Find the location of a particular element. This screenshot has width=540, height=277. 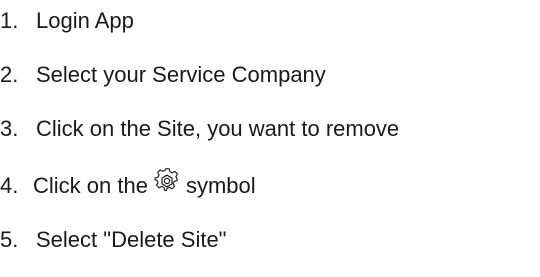

step-number: 3. is located at coordinates (9, 128).